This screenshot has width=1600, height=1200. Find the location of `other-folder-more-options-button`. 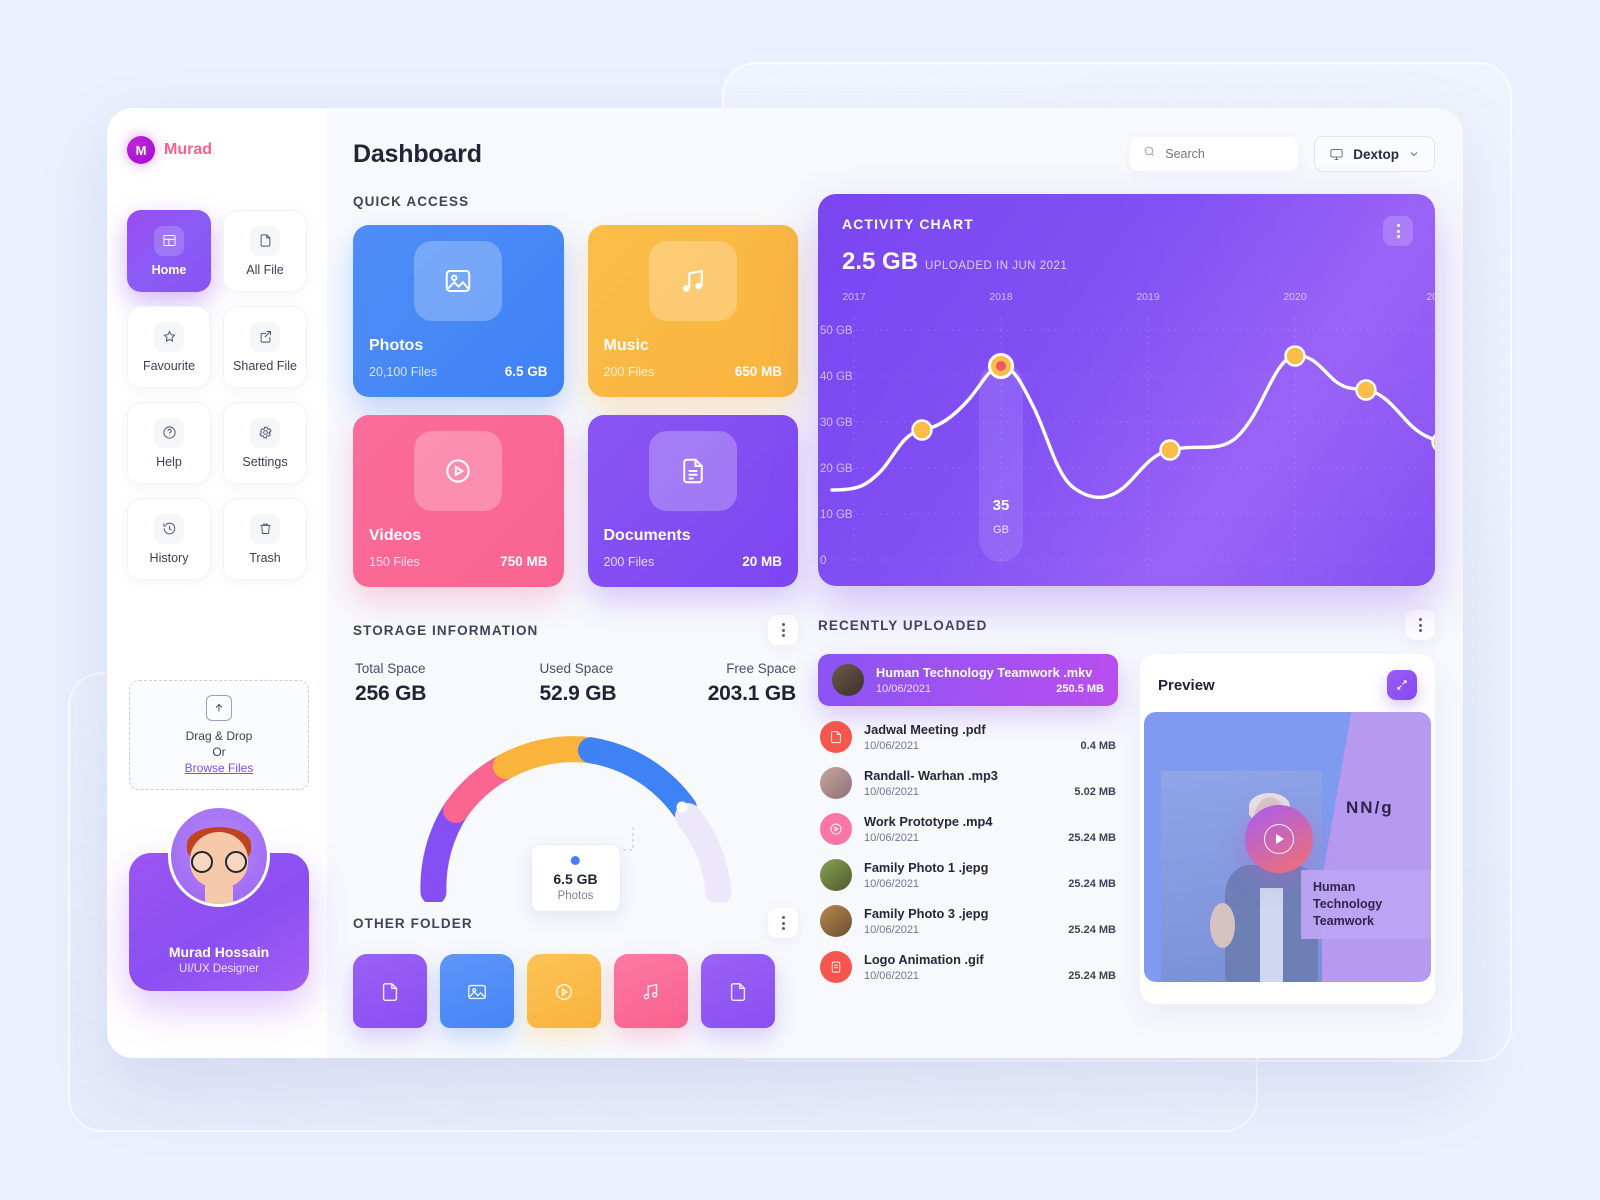

other-folder-more-options-button is located at coordinates (783, 923).